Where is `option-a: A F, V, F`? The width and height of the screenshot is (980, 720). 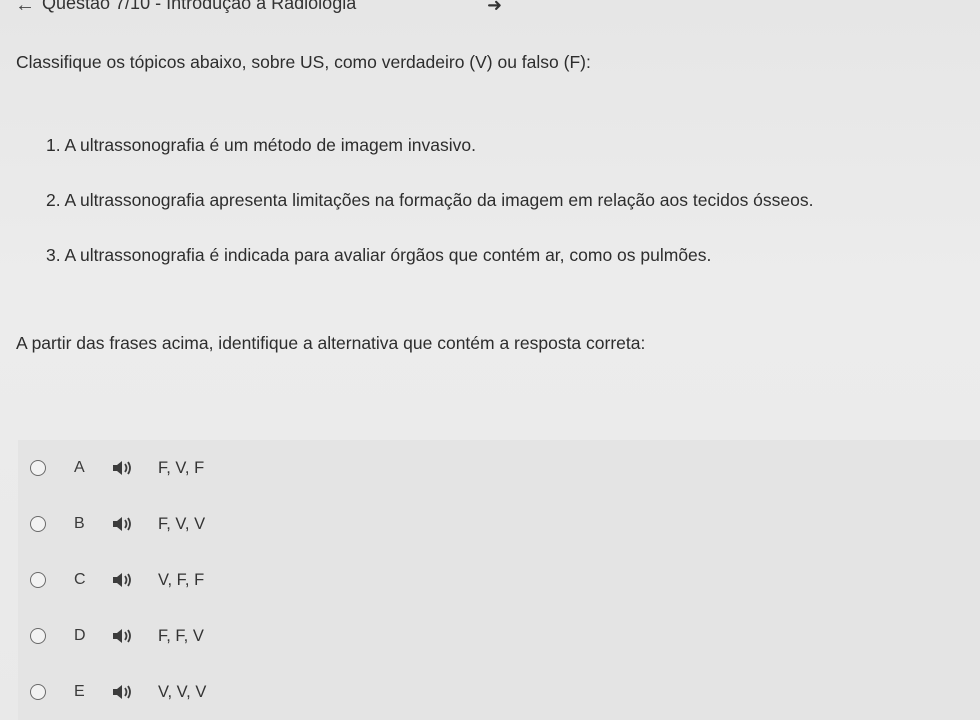 option-a: A F, V, F is located at coordinates (498, 468).